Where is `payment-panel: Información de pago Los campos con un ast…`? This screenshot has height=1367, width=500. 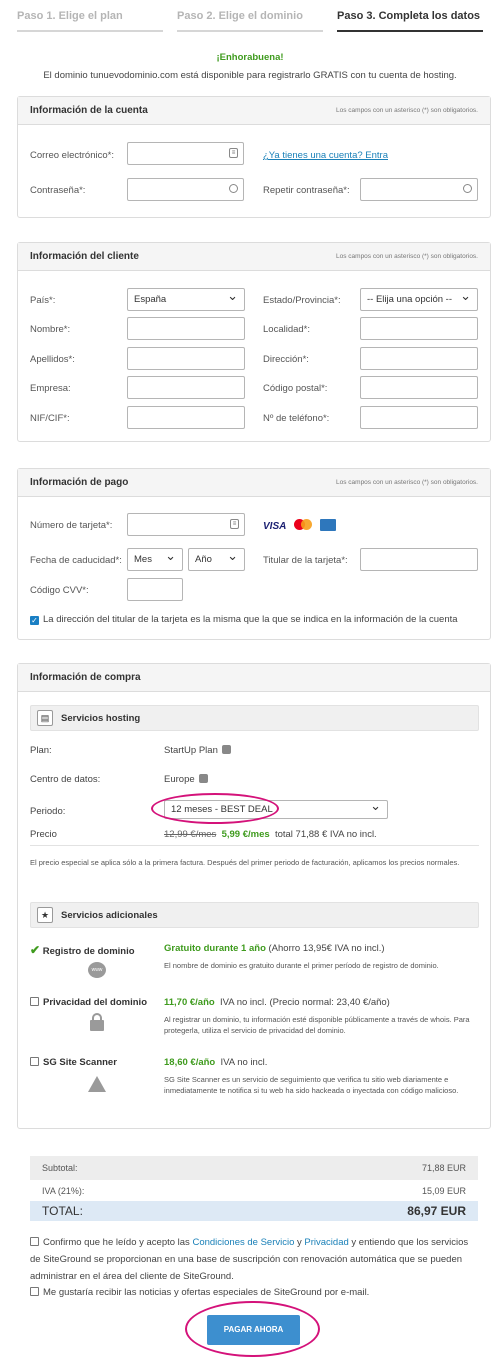 payment-panel: Información de pago Los campos con un ast… is located at coordinates (254, 554).